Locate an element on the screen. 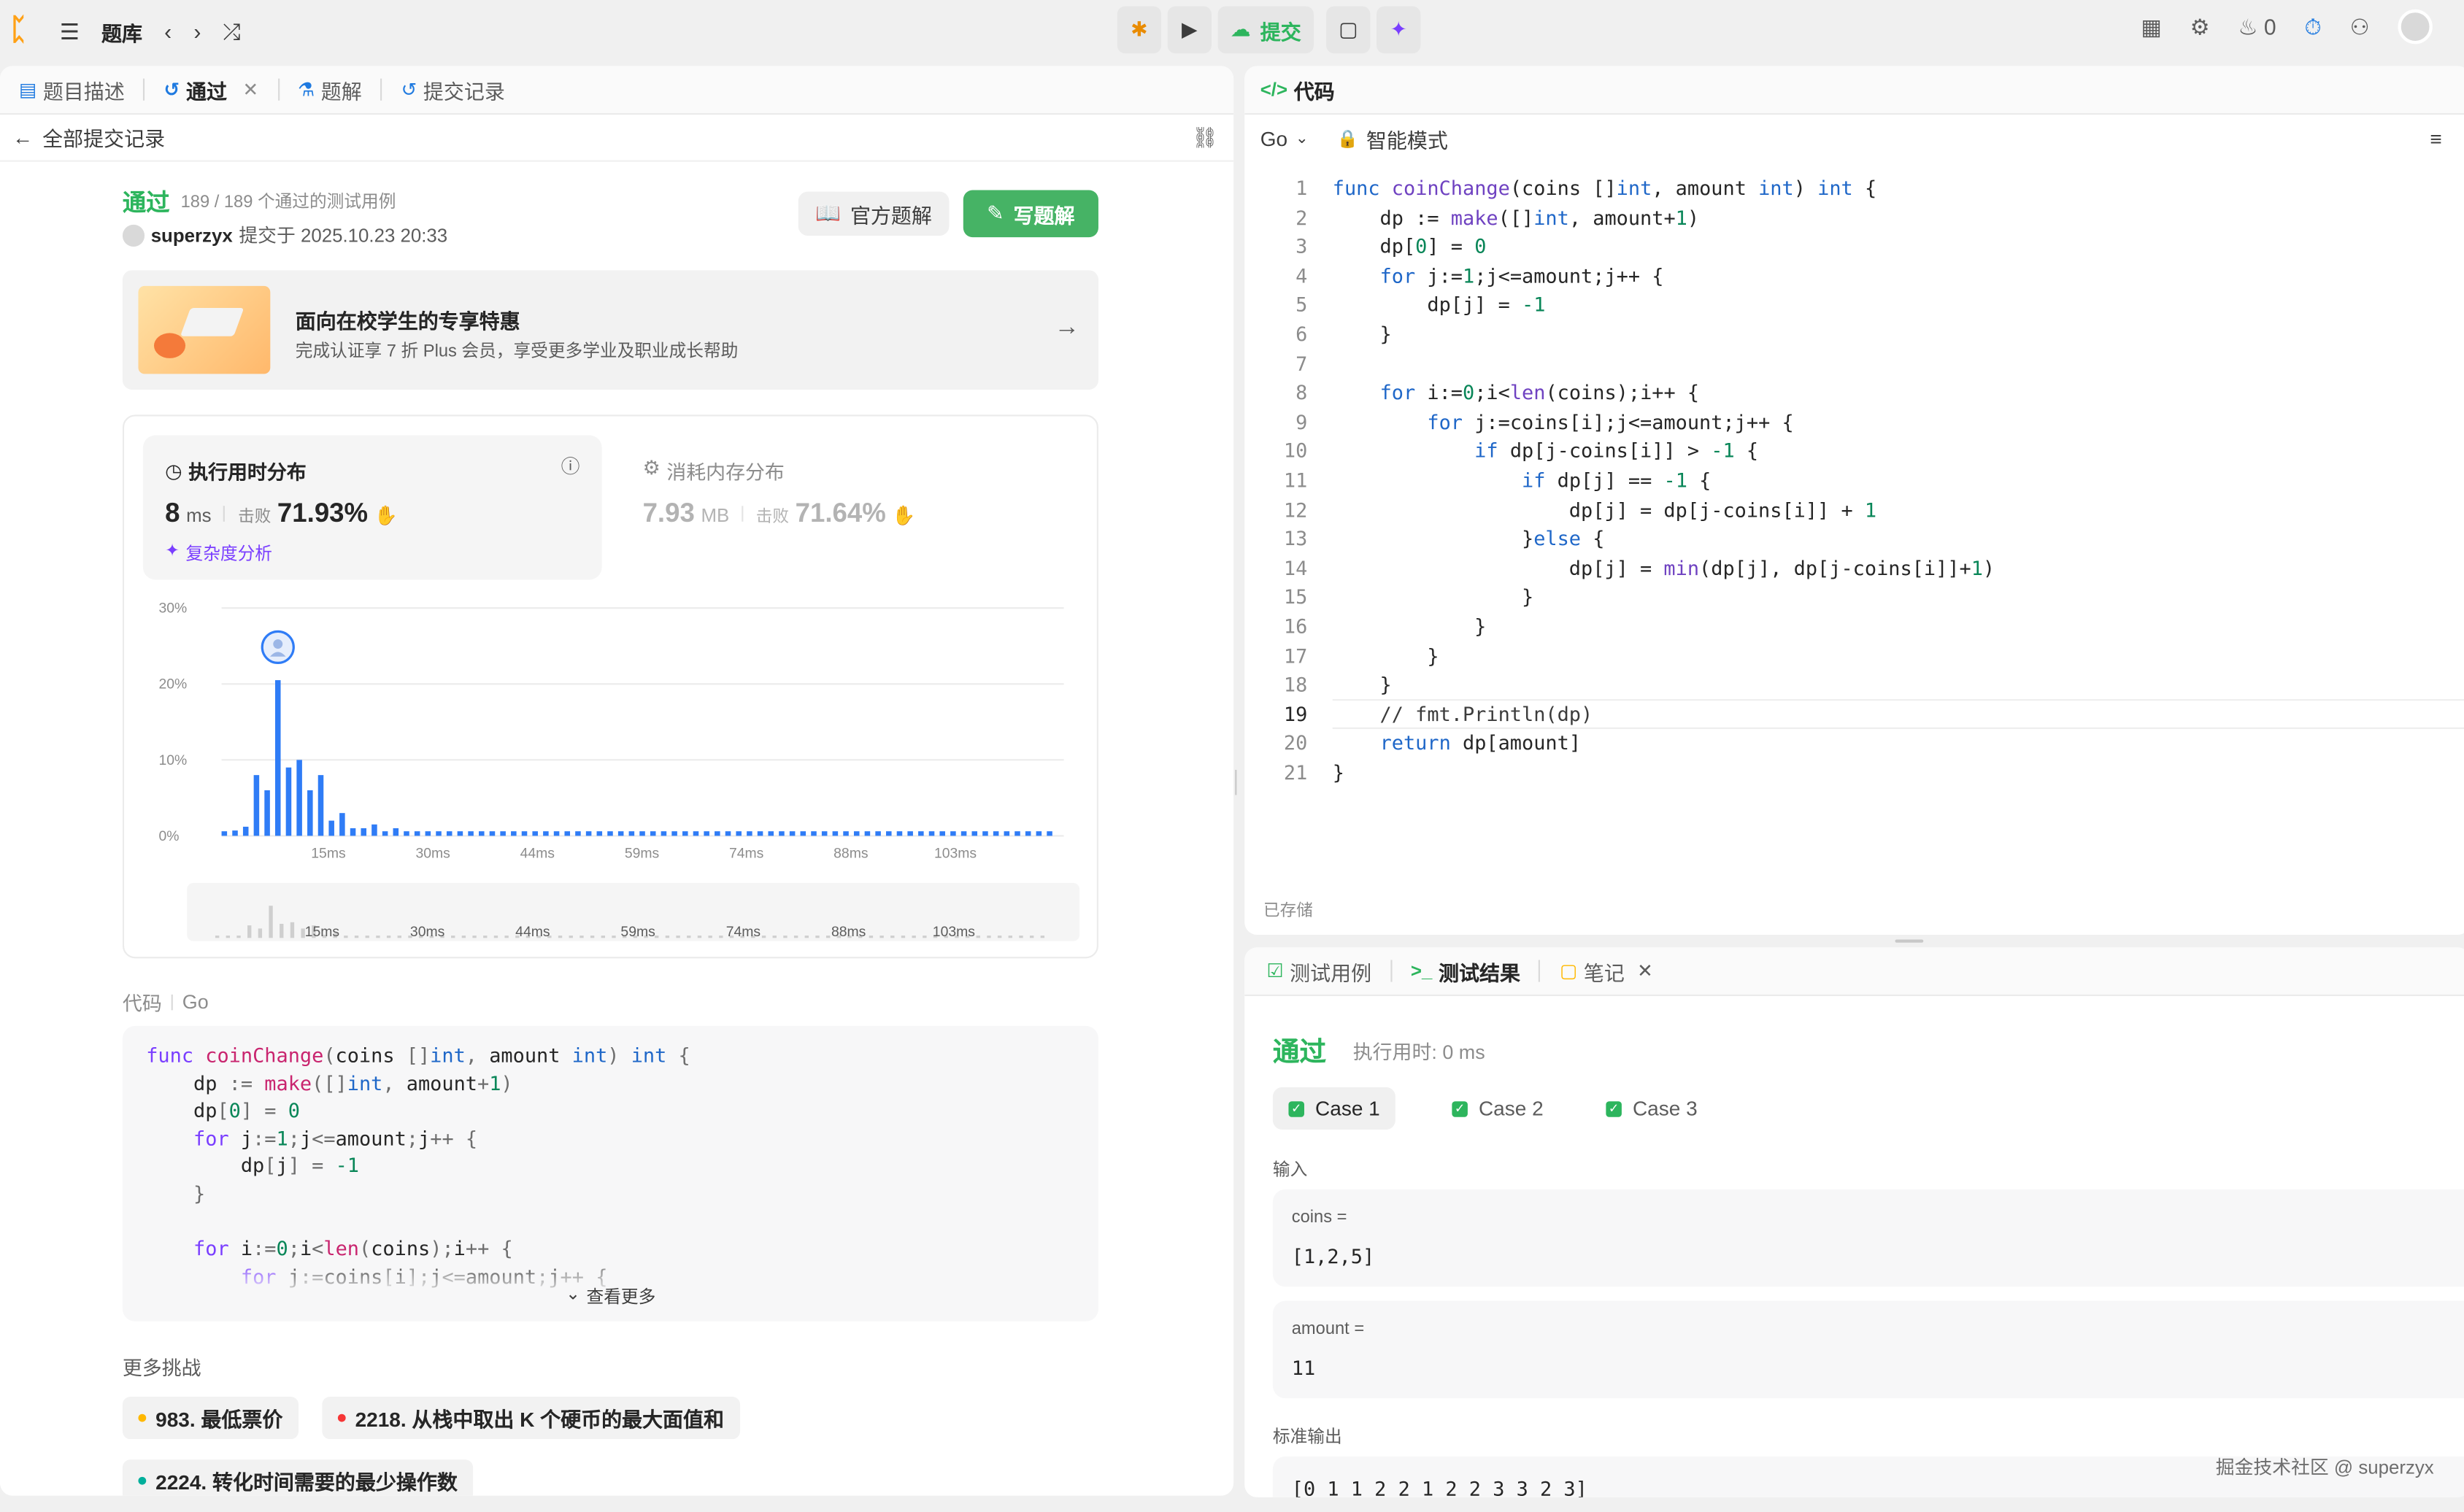 The height and width of the screenshot is (1512, 2464). shuffle-icon: ⤮ is located at coordinates (232, 31).